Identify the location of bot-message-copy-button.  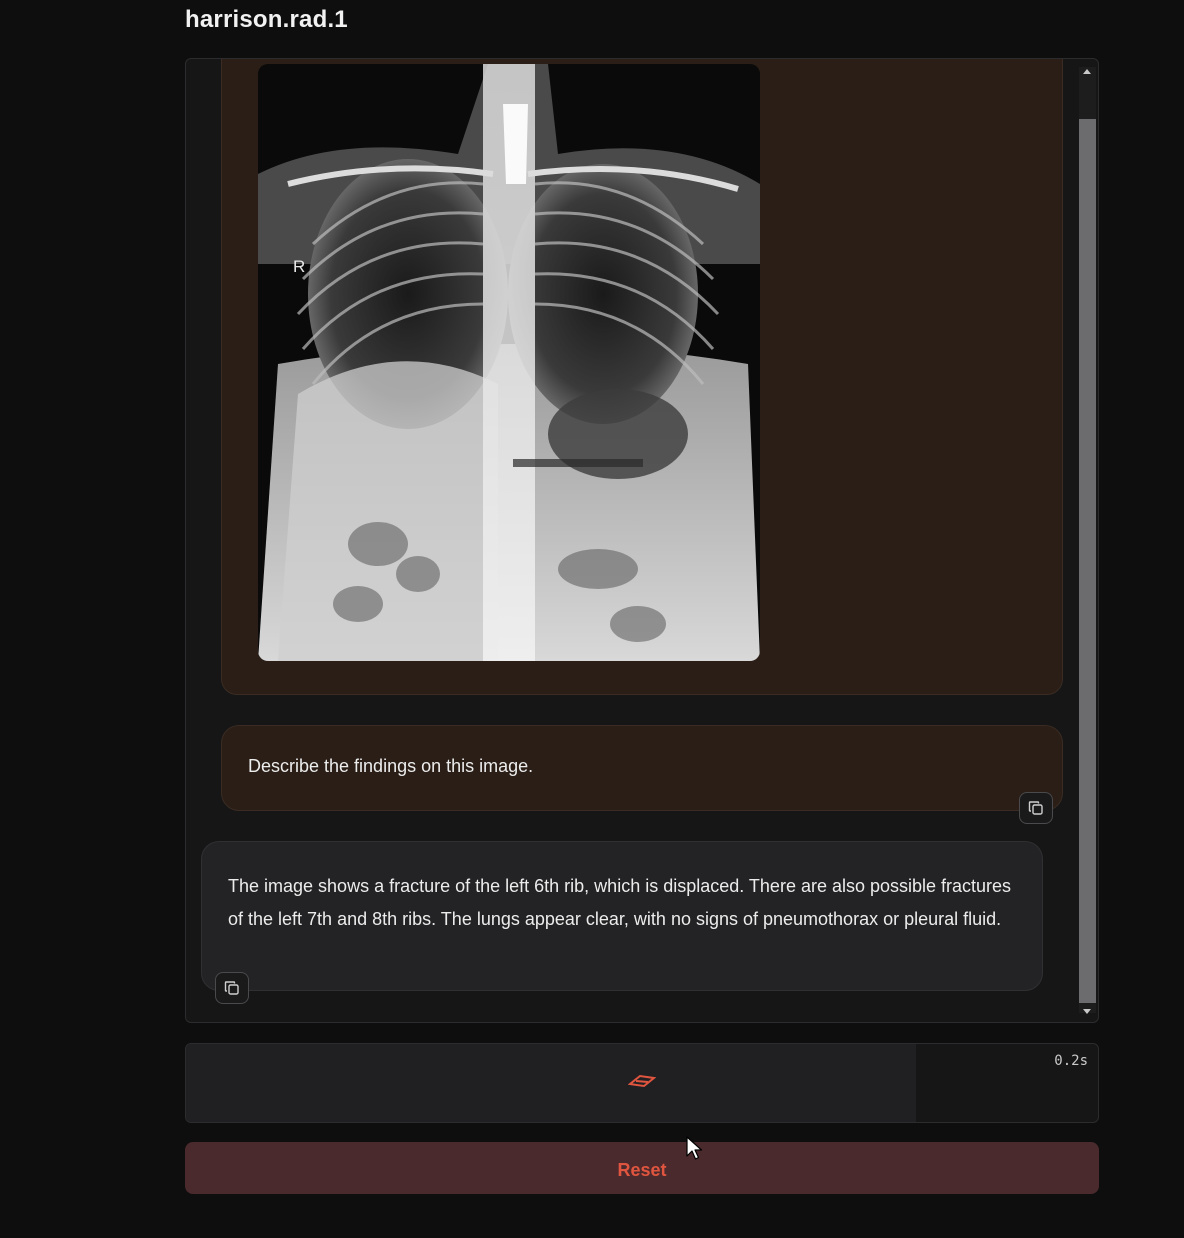
(232, 988).